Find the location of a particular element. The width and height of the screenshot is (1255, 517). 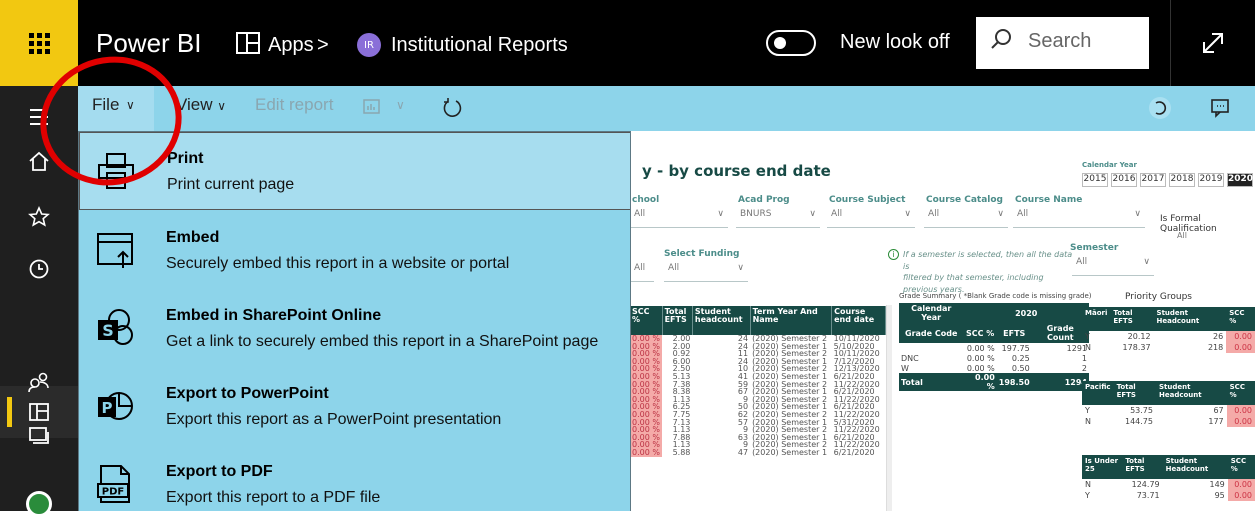

column-header: Course end date is located at coordinates (858, 320).